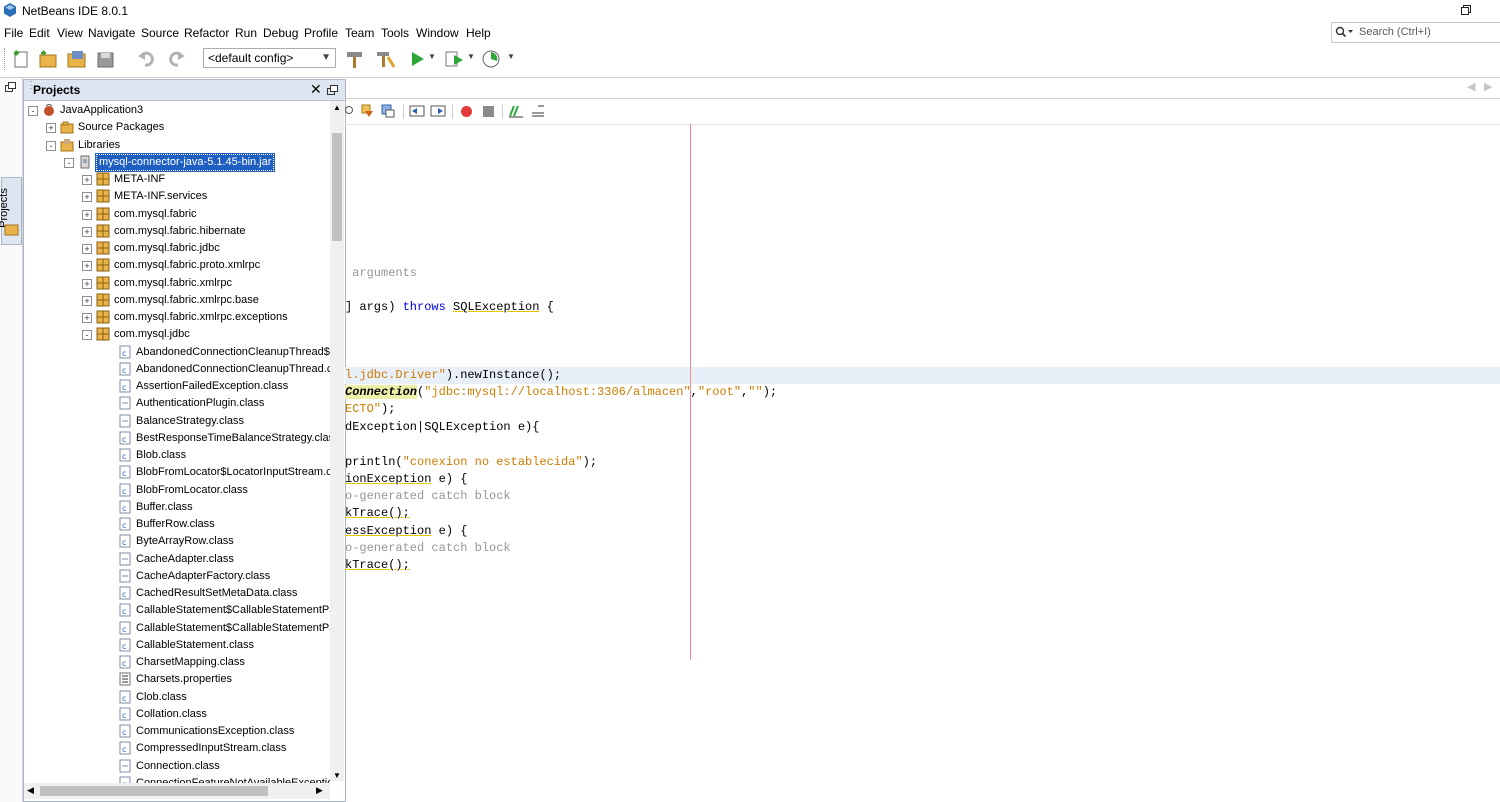 Image resolution: width=1500 pixels, height=802 pixels. Describe the element at coordinates (177, 748) in the screenshot. I see `tree-node: c CompressedInputStream.class` at that location.